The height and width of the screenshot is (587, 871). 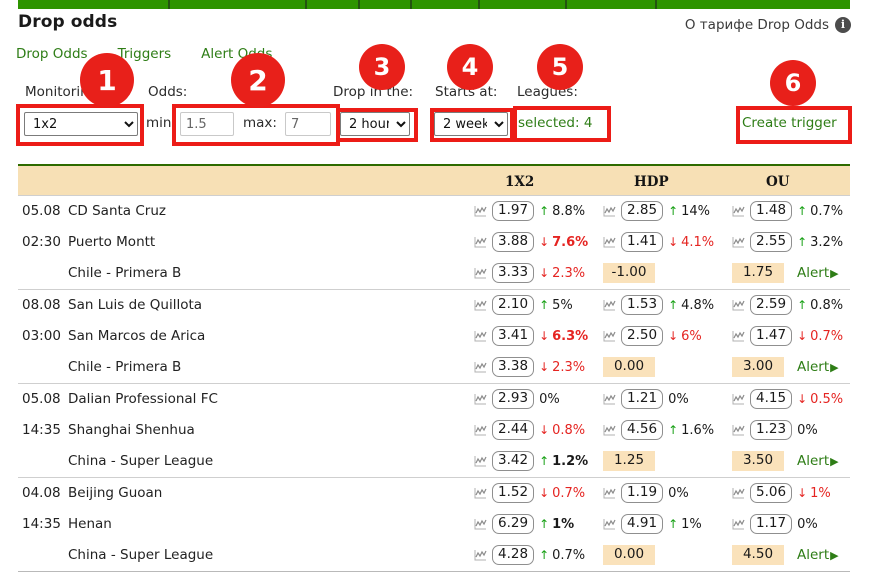 I want to click on odd-value: 4.56, so click(x=642, y=430).